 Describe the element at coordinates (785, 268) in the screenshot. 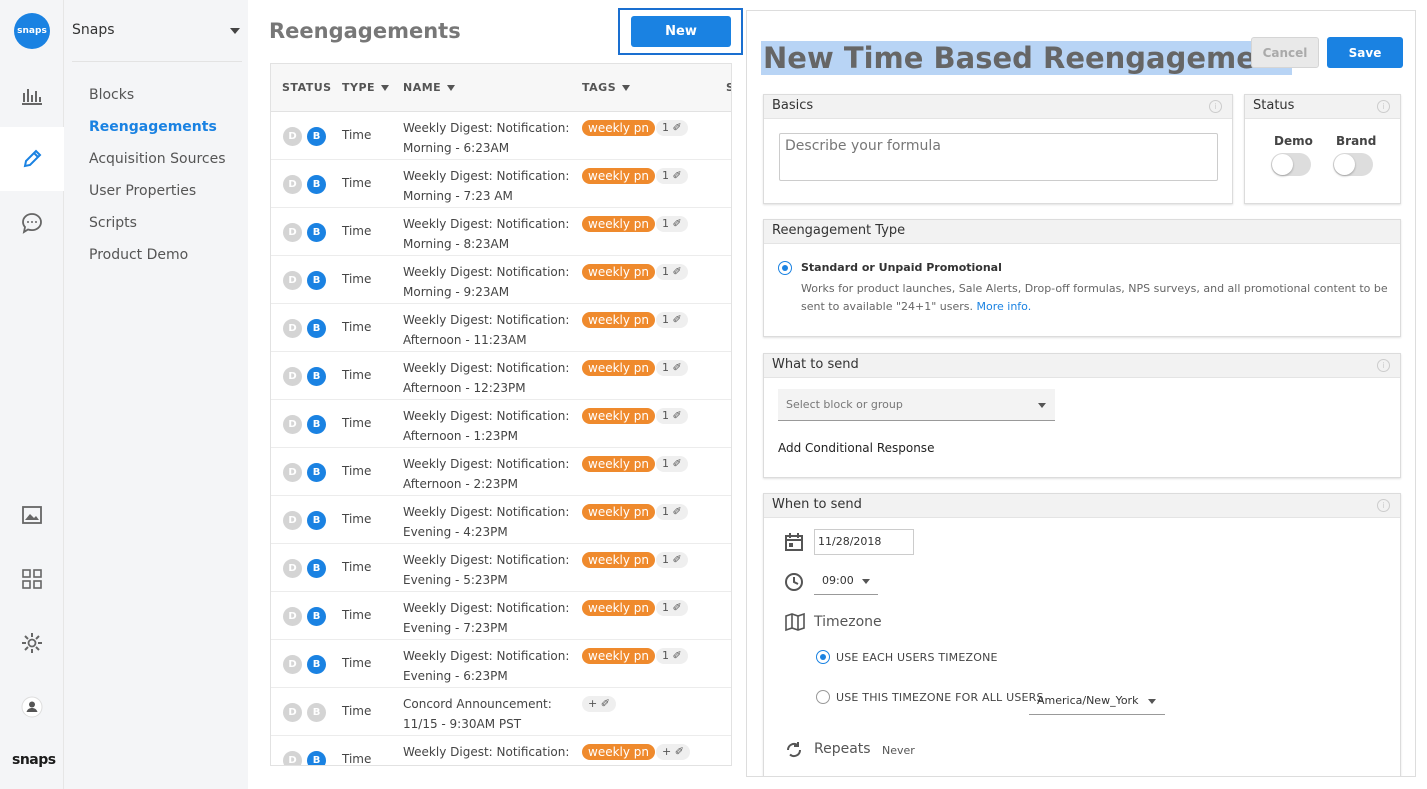

I see `standard-promotional-radio` at that location.